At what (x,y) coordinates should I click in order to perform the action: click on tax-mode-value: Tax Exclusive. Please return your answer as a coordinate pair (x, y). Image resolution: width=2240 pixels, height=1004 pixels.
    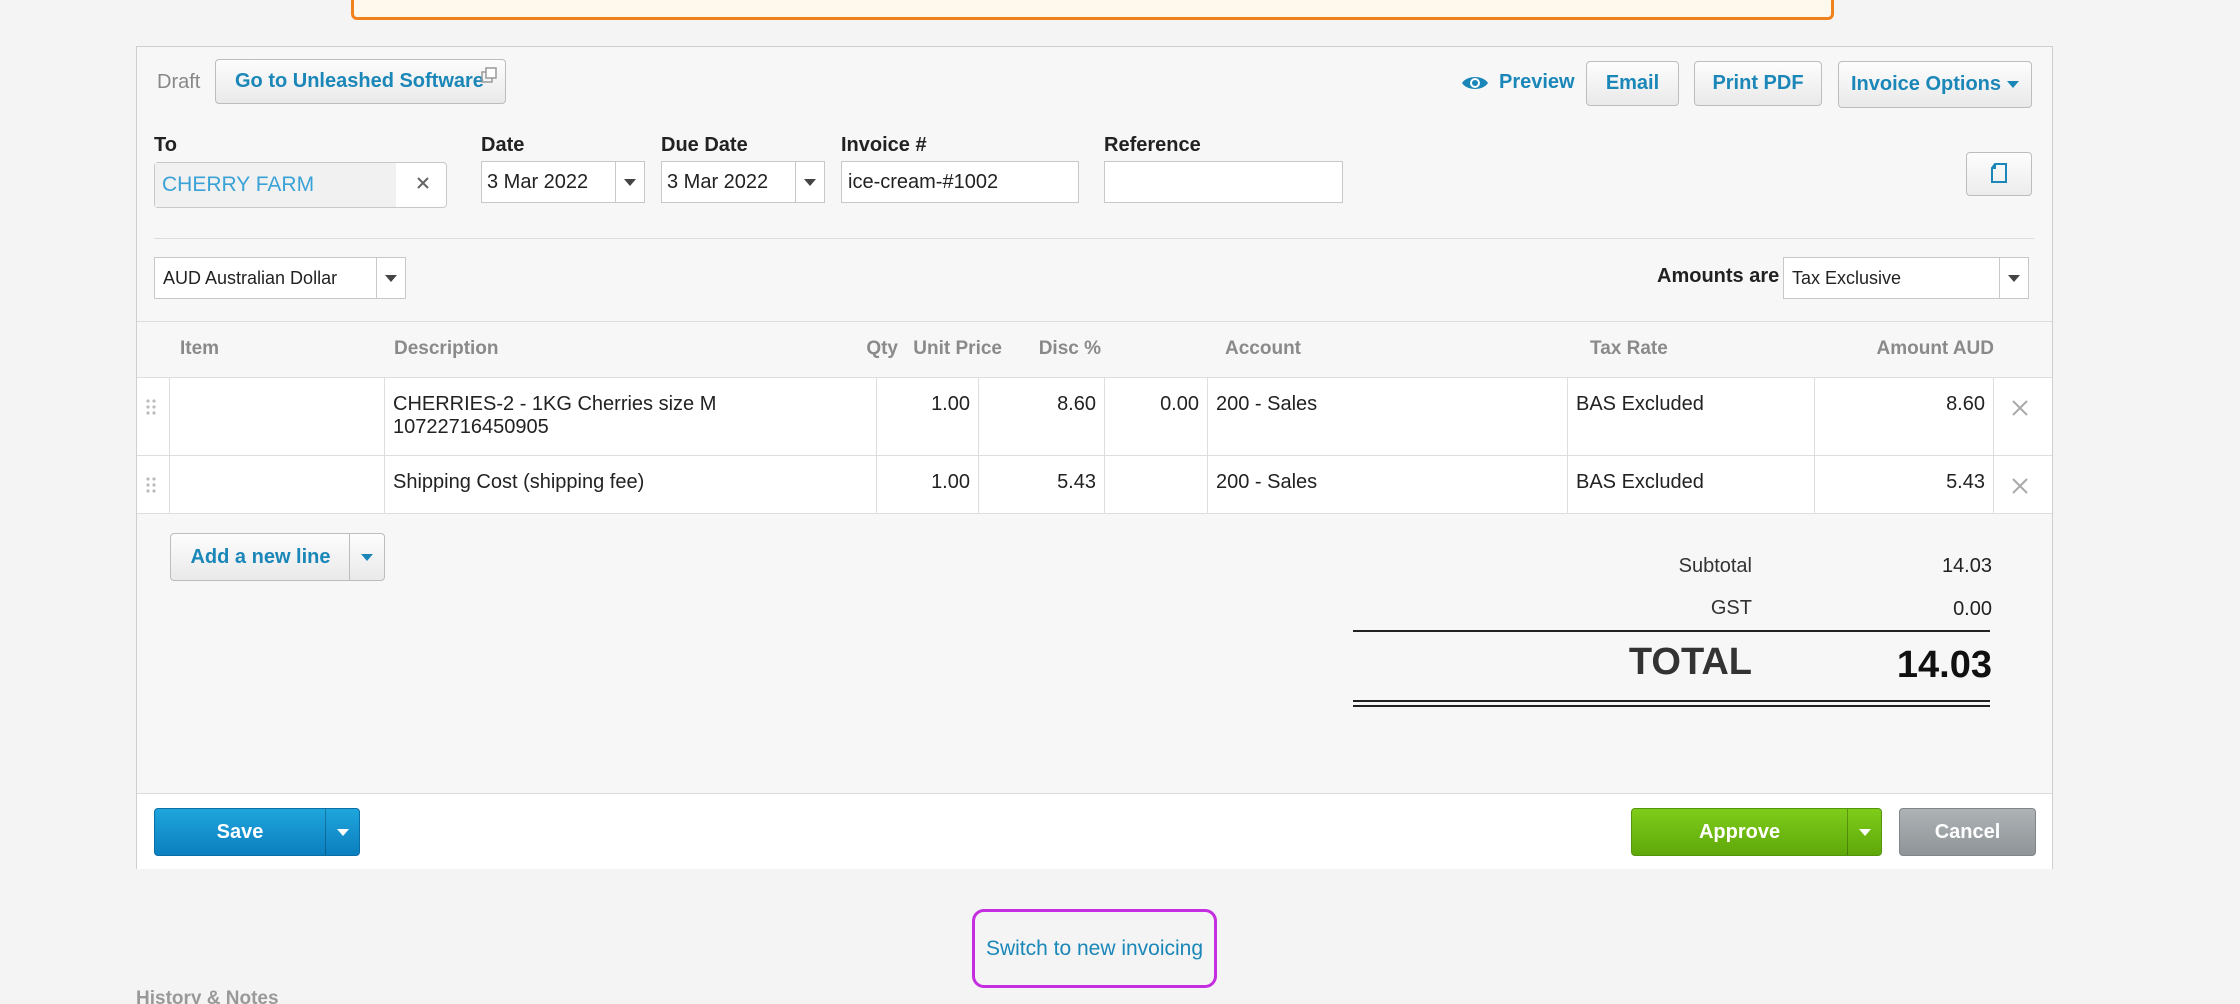
    Looking at the image, I should click on (1847, 278).